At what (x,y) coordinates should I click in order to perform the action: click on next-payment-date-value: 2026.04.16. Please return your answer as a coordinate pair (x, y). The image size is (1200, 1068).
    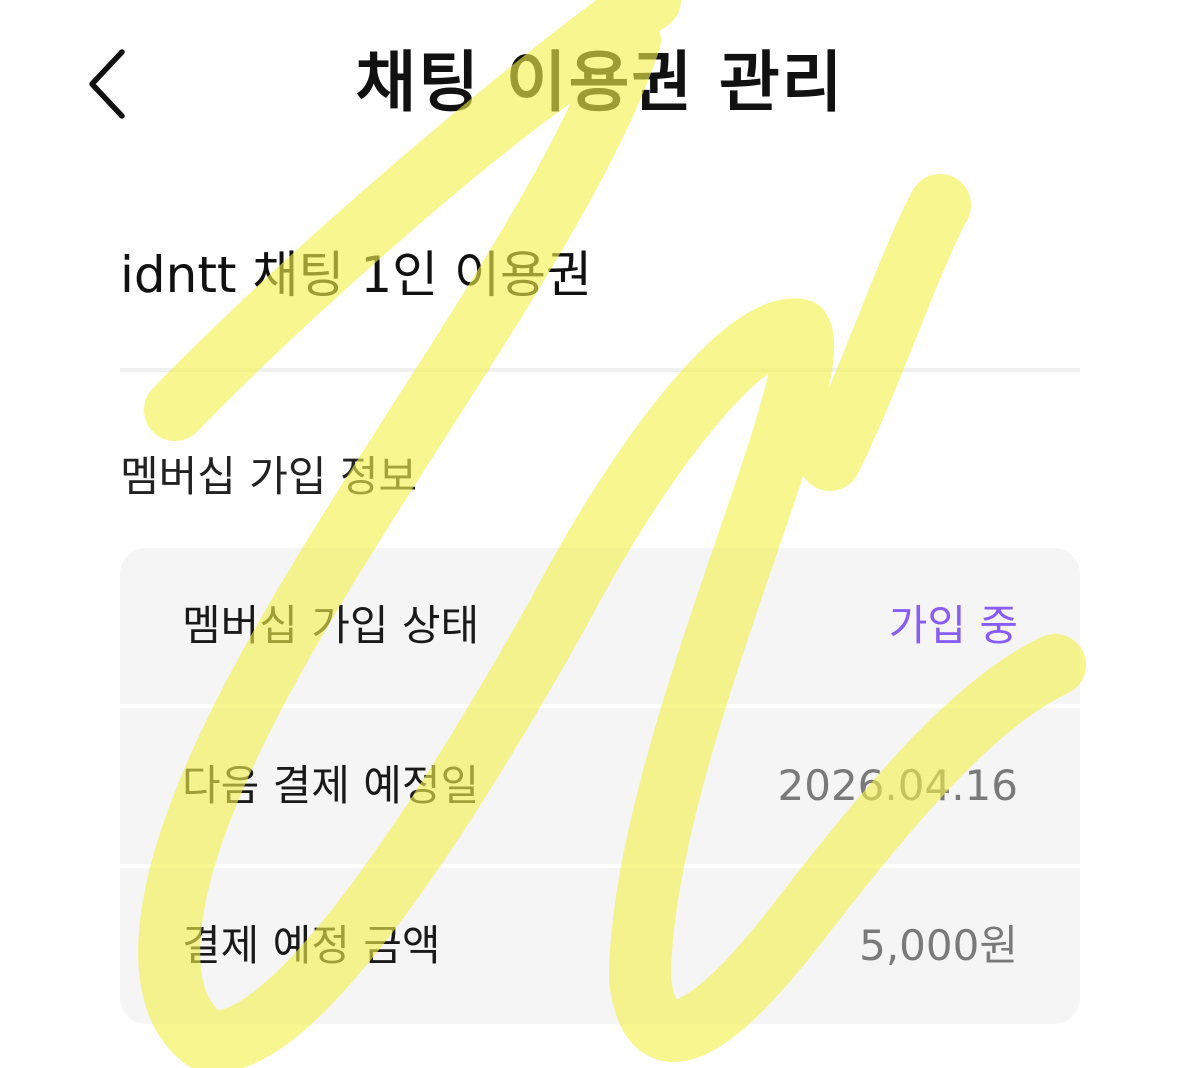
    Looking at the image, I should click on (897, 785).